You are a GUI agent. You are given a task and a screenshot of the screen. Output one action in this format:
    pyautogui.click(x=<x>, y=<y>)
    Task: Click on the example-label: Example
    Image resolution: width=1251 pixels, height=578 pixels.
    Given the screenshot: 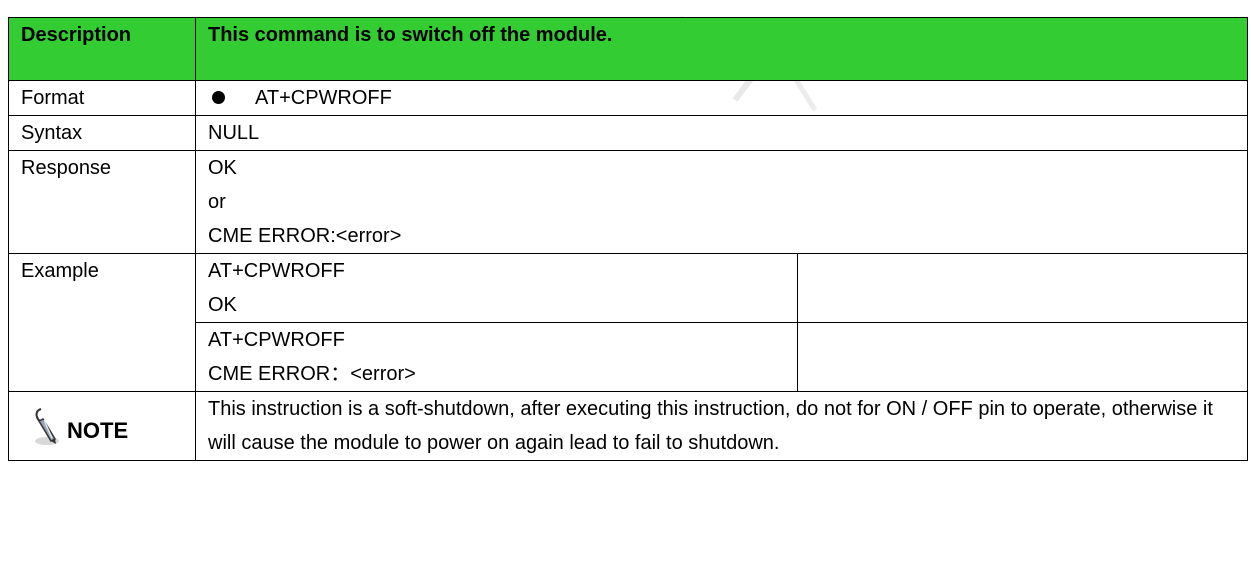 What is the action you would take?
    pyautogui.click(x=102, y=322)
    